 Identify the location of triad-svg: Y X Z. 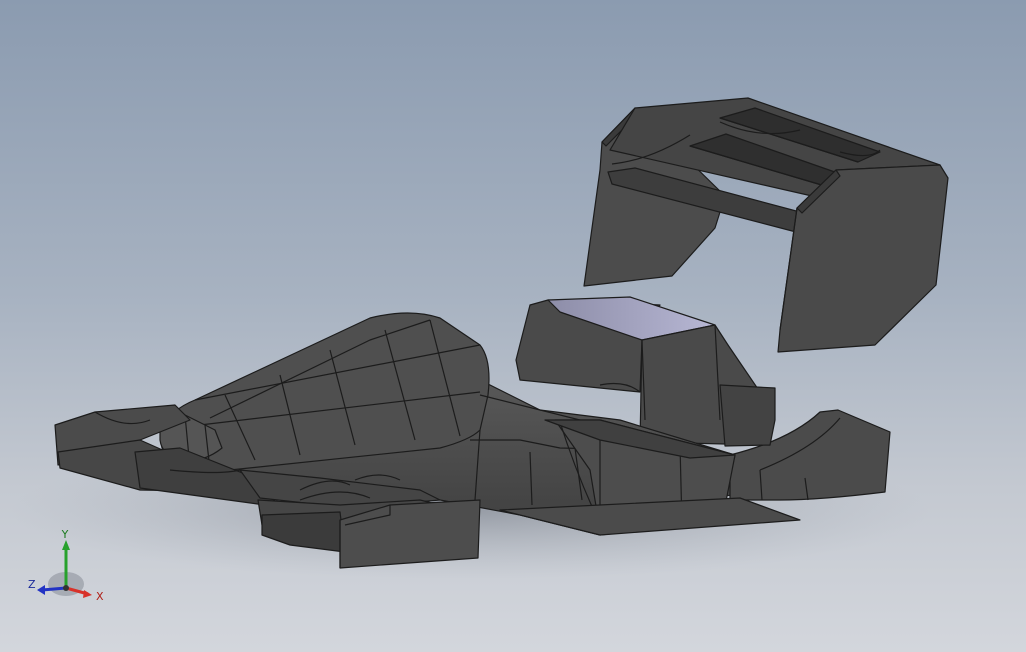
(66, 565).